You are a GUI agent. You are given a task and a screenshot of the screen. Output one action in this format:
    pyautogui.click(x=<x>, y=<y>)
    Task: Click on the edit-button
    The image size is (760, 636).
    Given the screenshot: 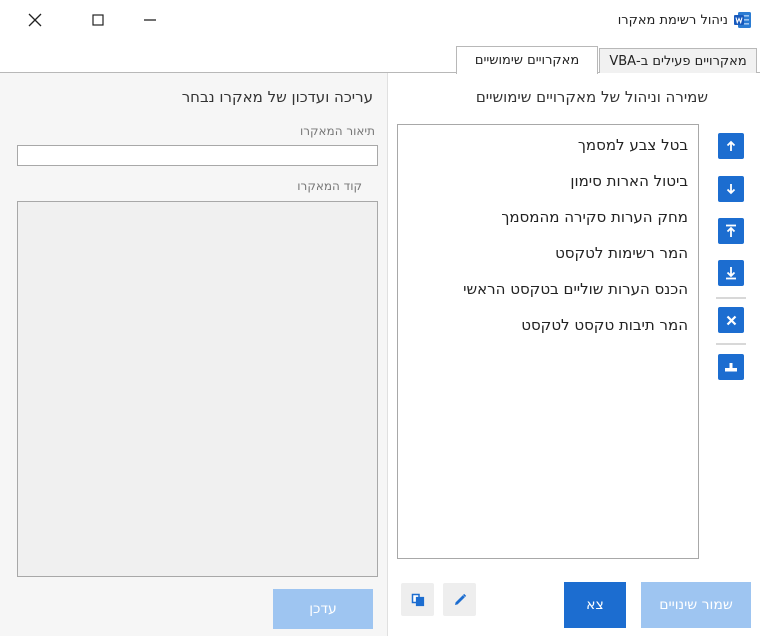 What is the action you would take?
    pyautogui.click(x=459, y=599)
    